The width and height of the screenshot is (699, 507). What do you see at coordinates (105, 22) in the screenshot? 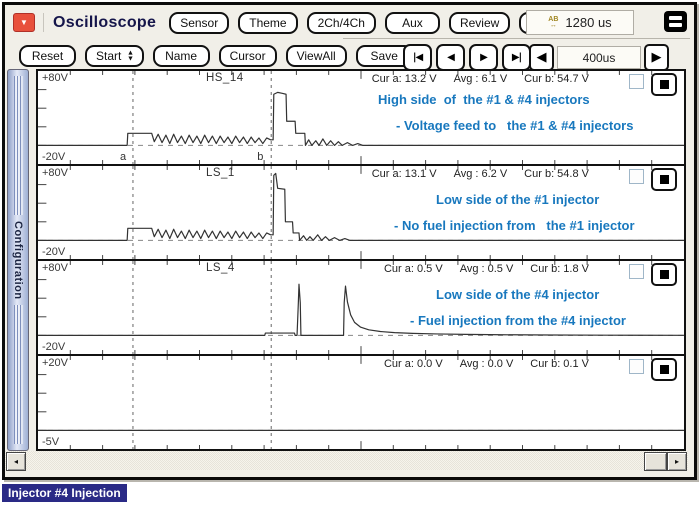
I see `page-title: Oscilloscope` at bounding box center [105, 22].